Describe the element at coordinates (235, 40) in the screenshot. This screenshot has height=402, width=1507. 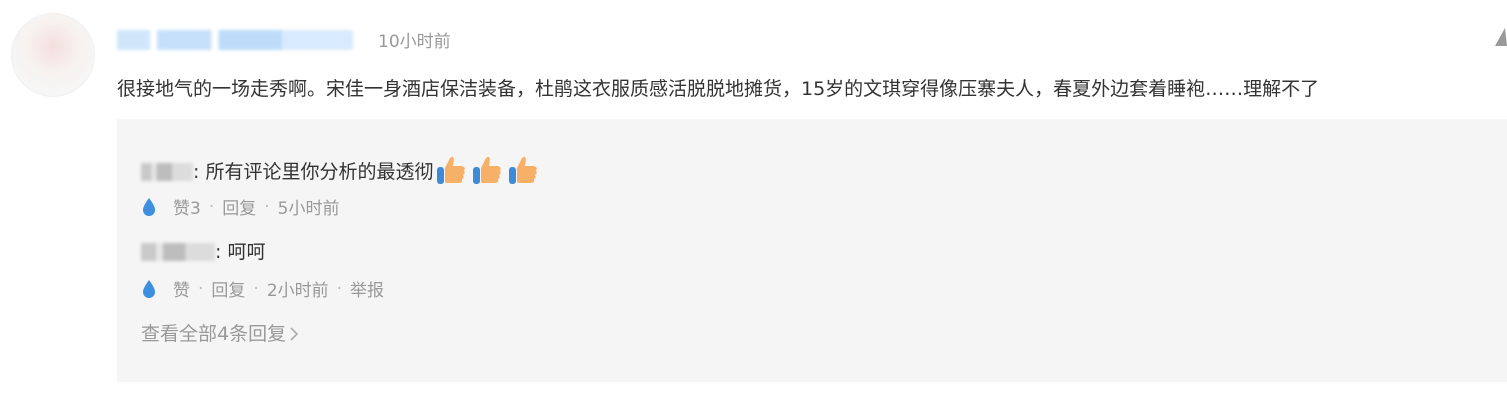
I see `comment-username` at that location.